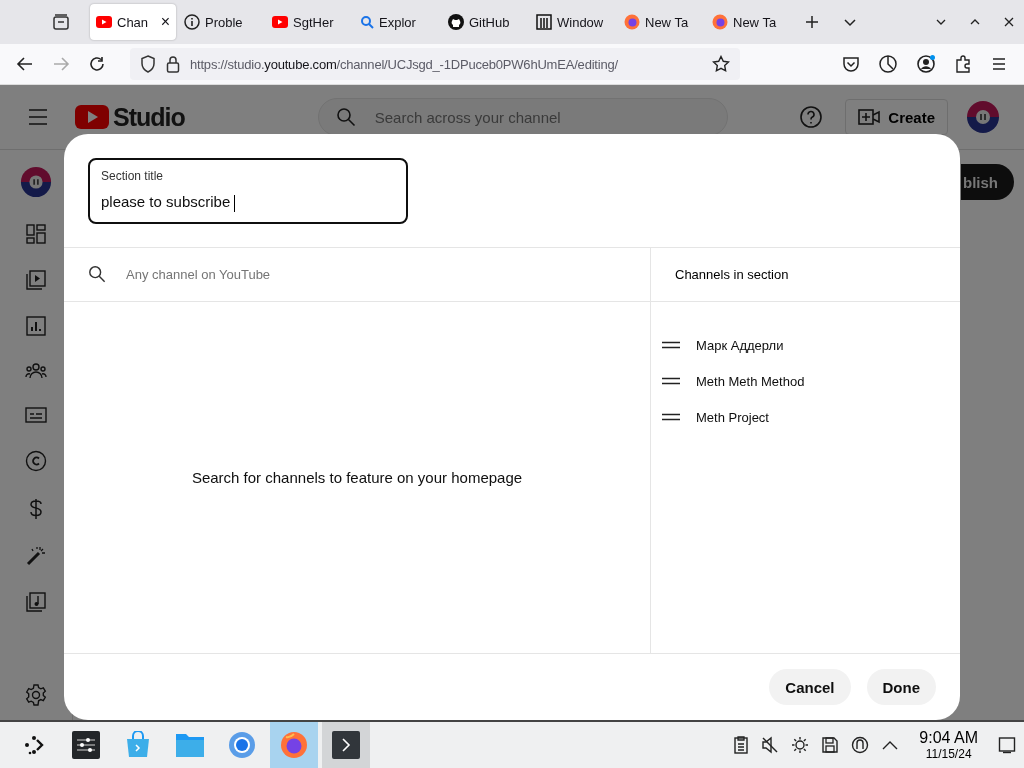 The width and height of the screenshot is (1024, 768). Describe the element at coordinates (149, 117) in the screenshot. I see `logo-text: Studio` at that location.